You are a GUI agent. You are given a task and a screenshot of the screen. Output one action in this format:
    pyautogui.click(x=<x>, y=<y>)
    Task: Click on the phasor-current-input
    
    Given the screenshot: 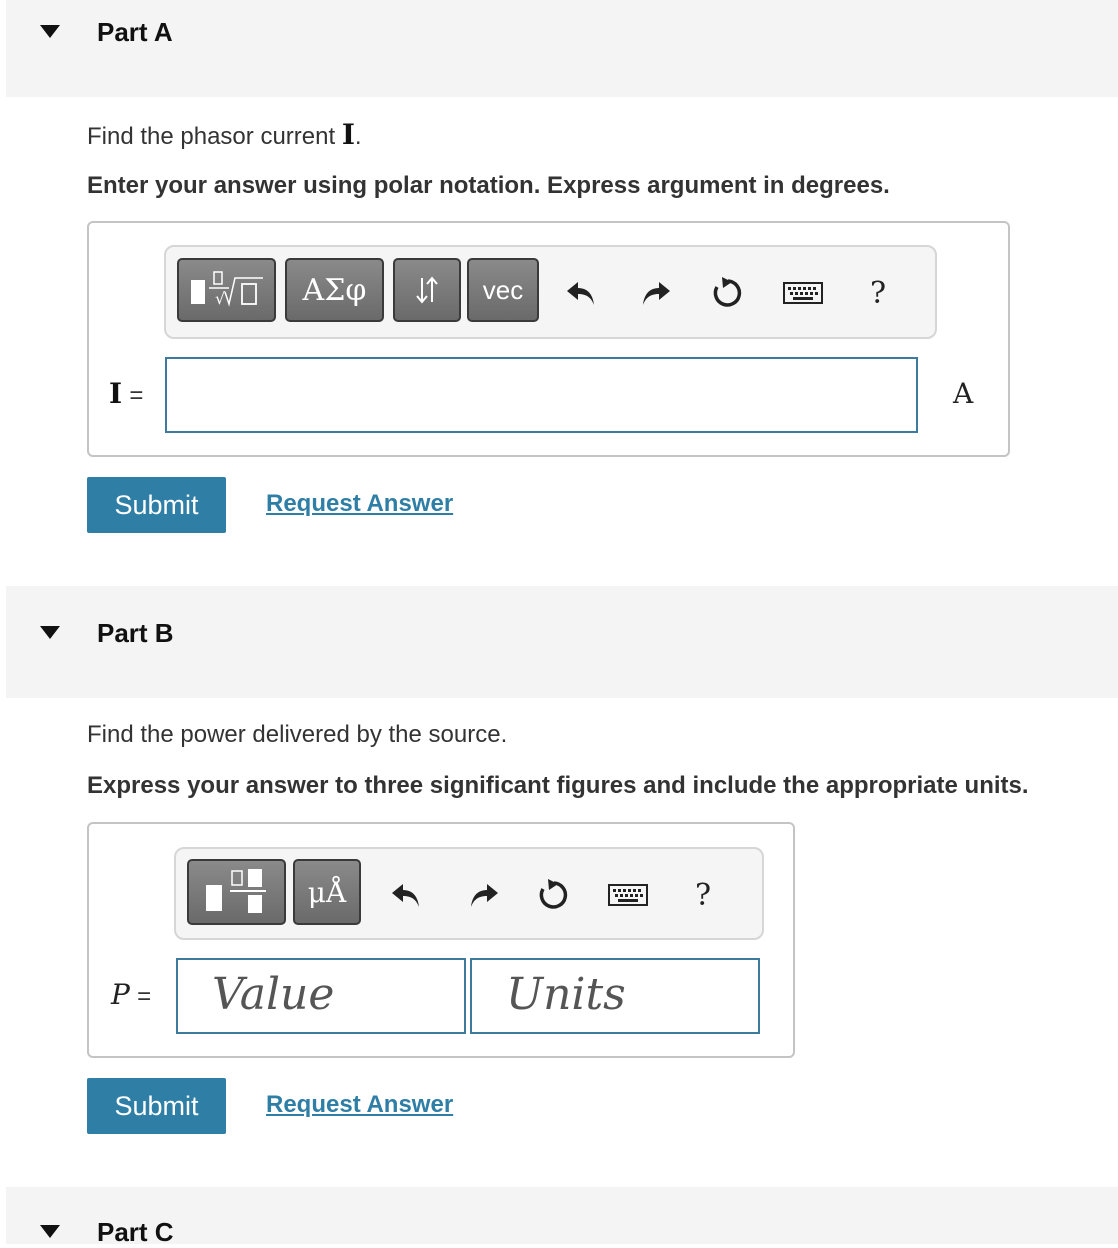 What is the action you would take?
    pyautogui.click(x=541, y=395)
    